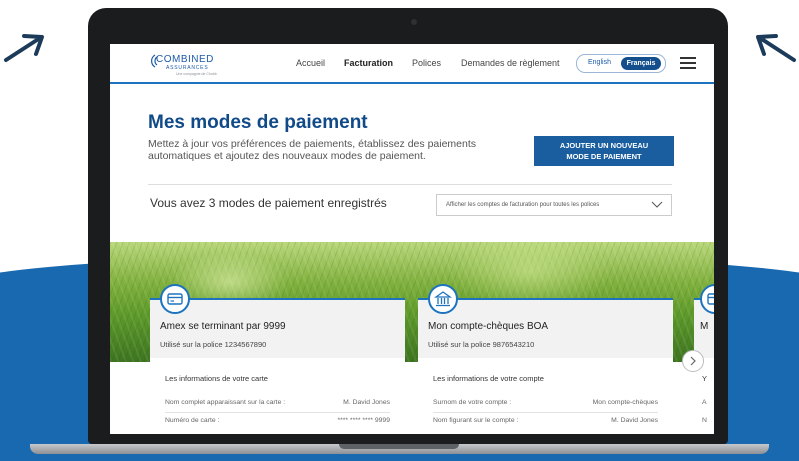 The height and width of the screenshot is (461, 799). What do you see at coordinates (216, 378) in the screenshot?
I see `card-section-title: Les informations de votre carte` at bounding box center [216, 378].